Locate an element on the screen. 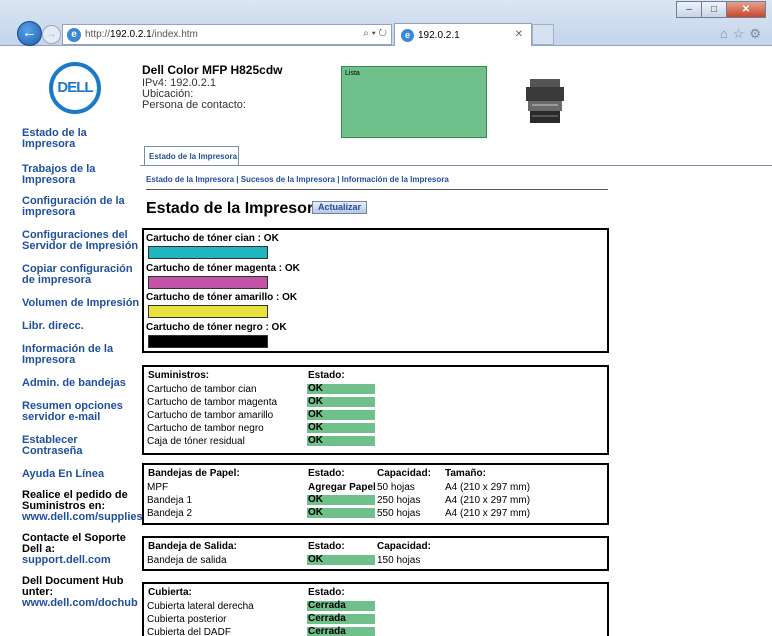 The height and width of the screenshot is (636, 772). sidebar-item-bandejas: Admin. de bandejas is located at coordinates (81, 383).